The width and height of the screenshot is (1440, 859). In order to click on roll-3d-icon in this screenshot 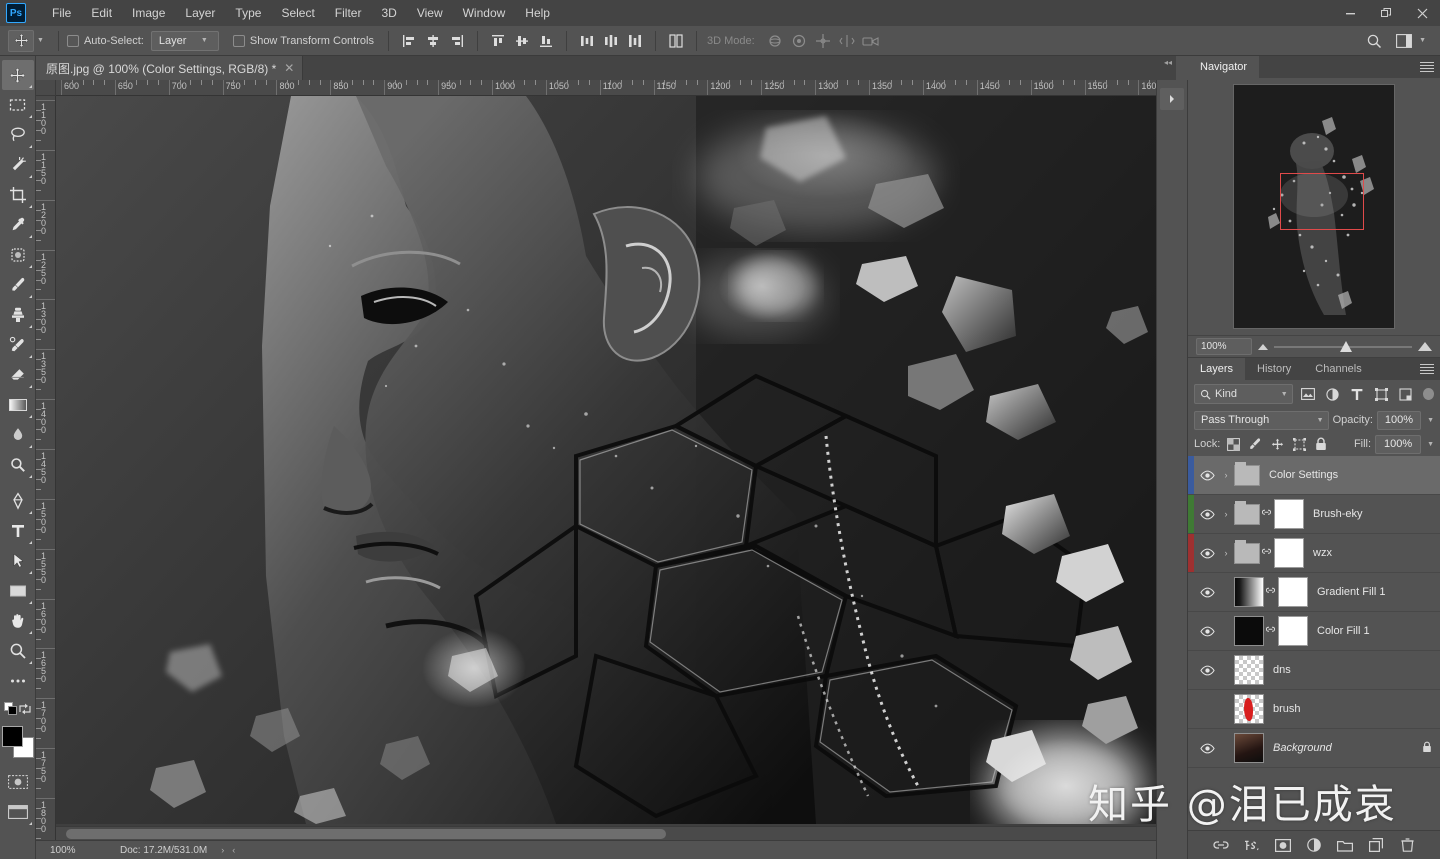, I will do `click(799, 41)`.